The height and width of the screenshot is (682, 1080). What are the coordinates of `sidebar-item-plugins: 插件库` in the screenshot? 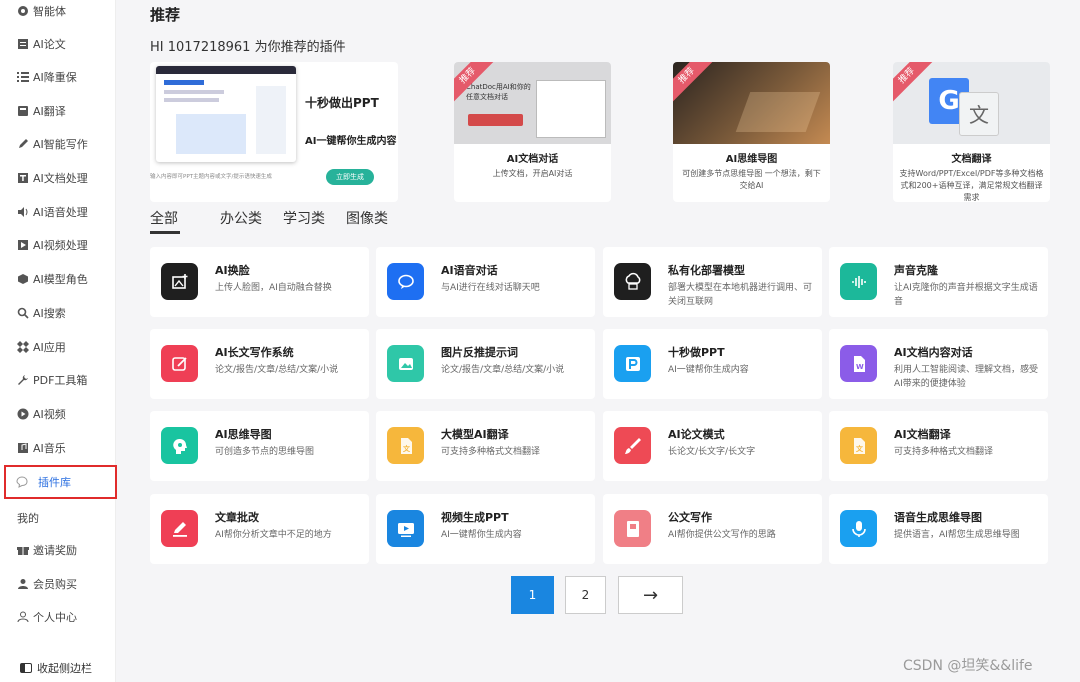 It's located at (60, 482).